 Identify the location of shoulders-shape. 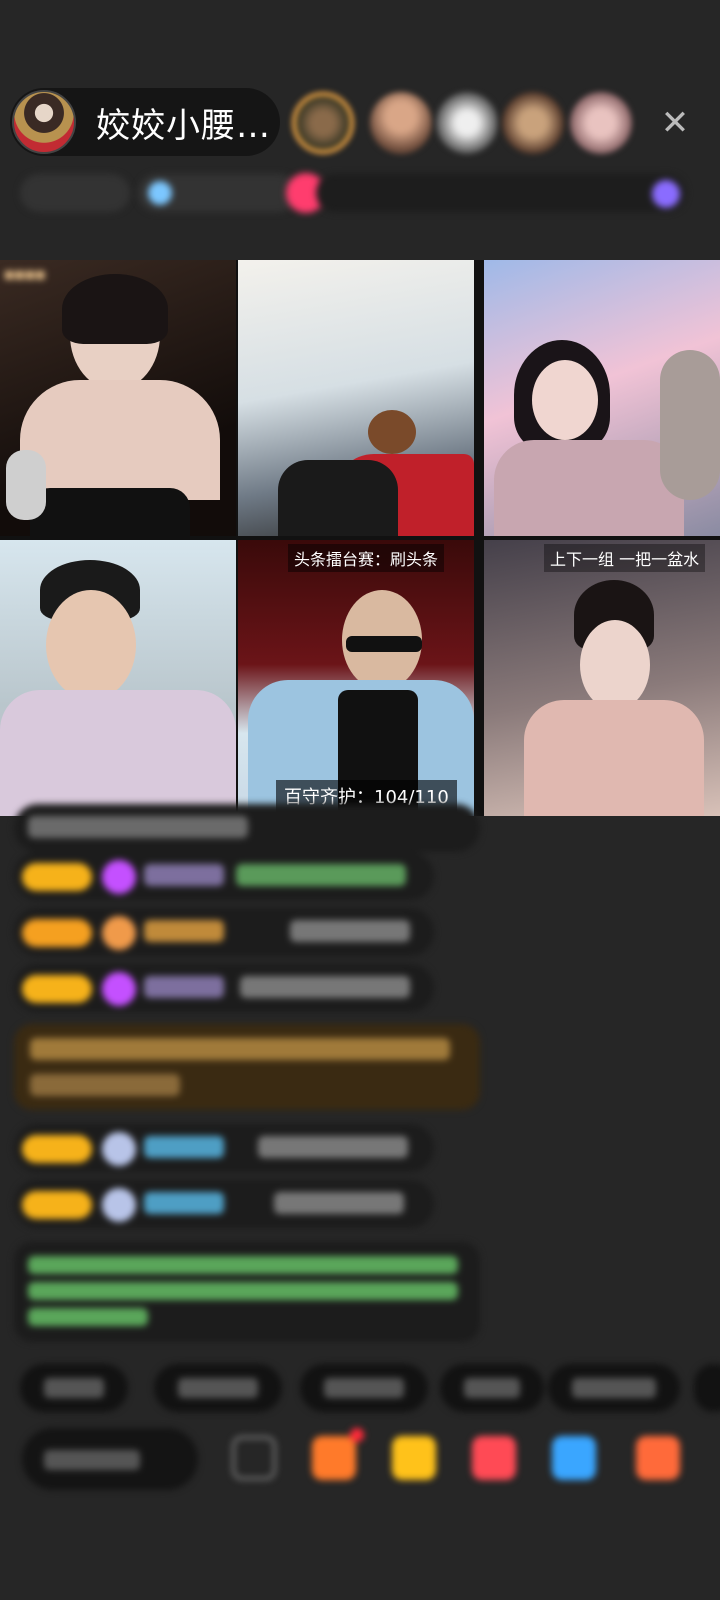
(120, 440).